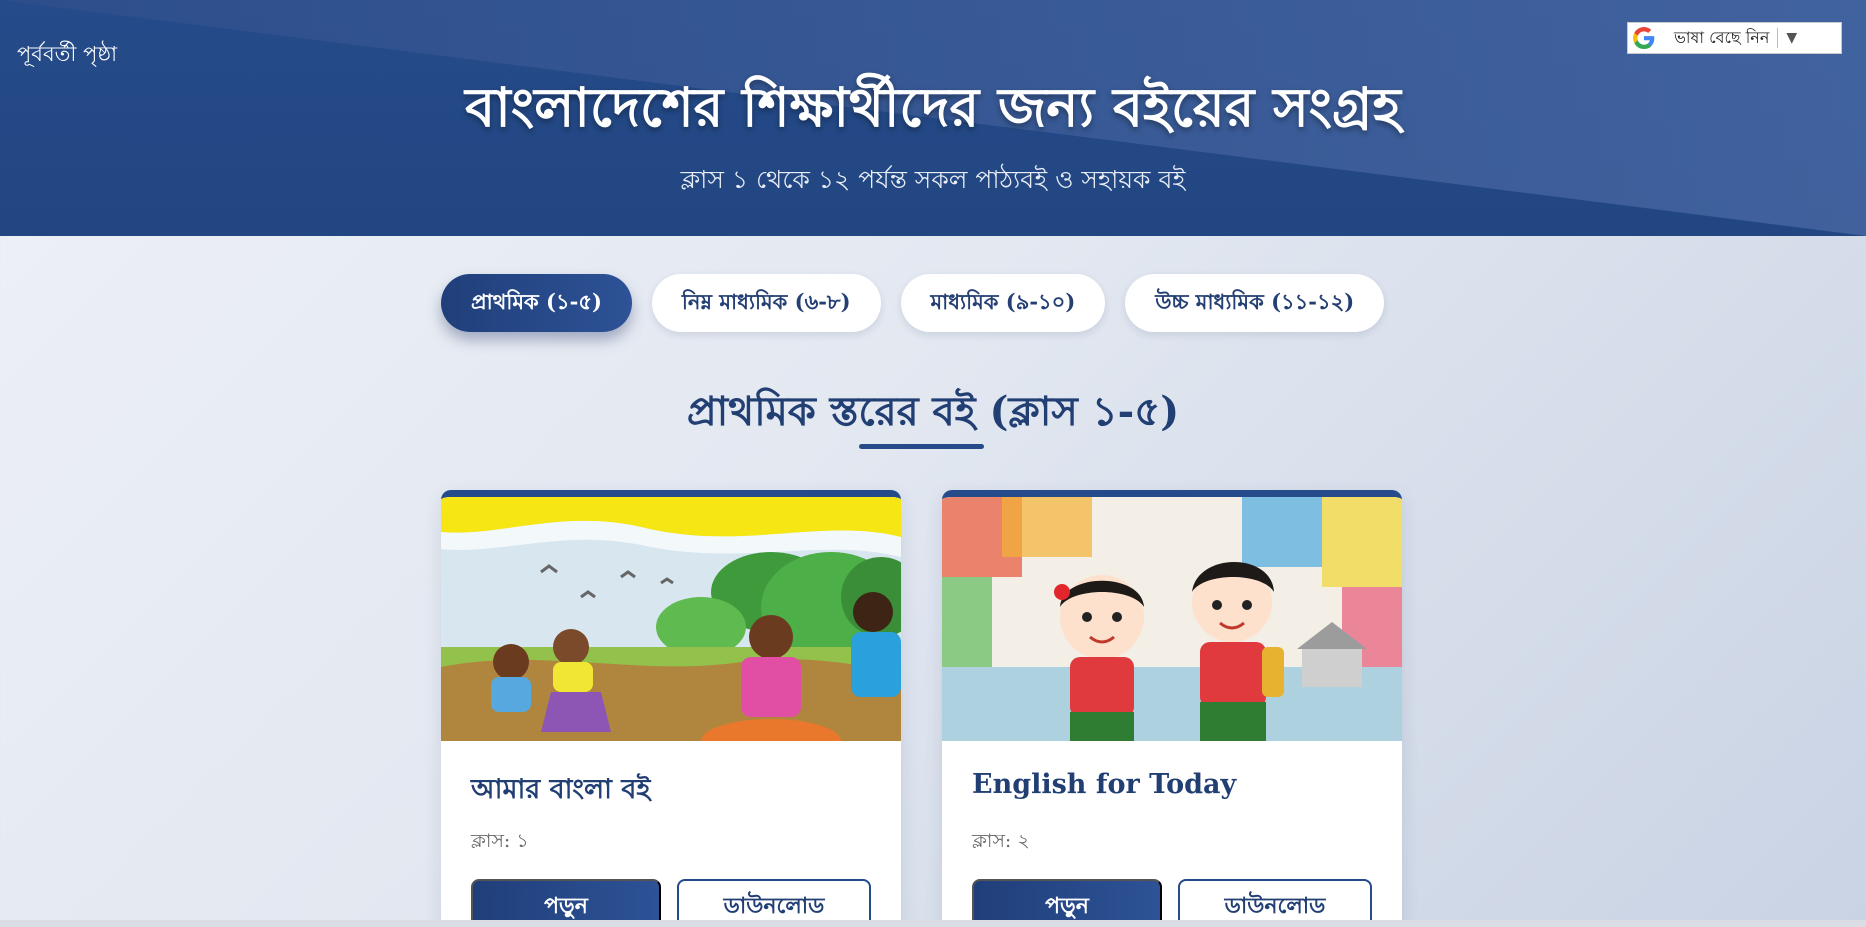 Image resolution: width=1866 pixels, height=927 pixels. Describe the element at coordinates (1001, 841) in the screenshot. I see `book-class-label: ক্লাস: ২` at that location.